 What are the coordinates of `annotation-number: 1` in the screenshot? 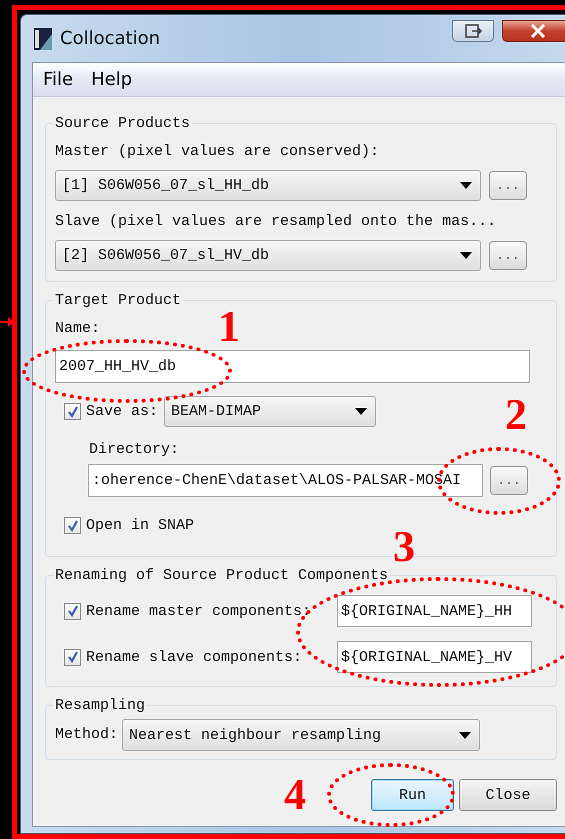 It's located at (229, 327).